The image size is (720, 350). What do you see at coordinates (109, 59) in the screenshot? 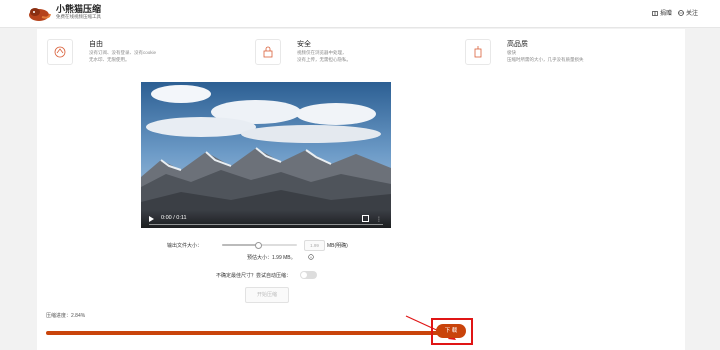
I see `feature-desc: 无水印、无限使用。` at bounding box center [109, 59].